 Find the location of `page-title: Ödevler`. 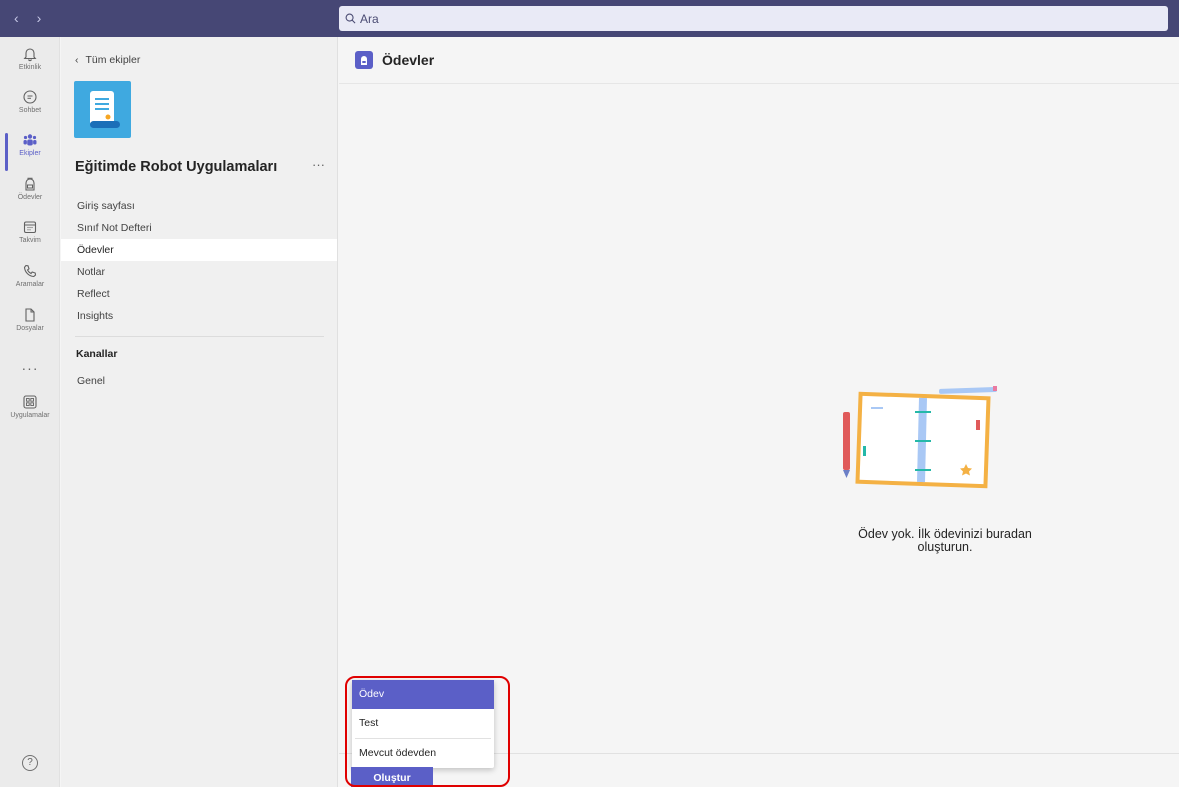

page-title: Ödevler is located at coordinates (408, 60).